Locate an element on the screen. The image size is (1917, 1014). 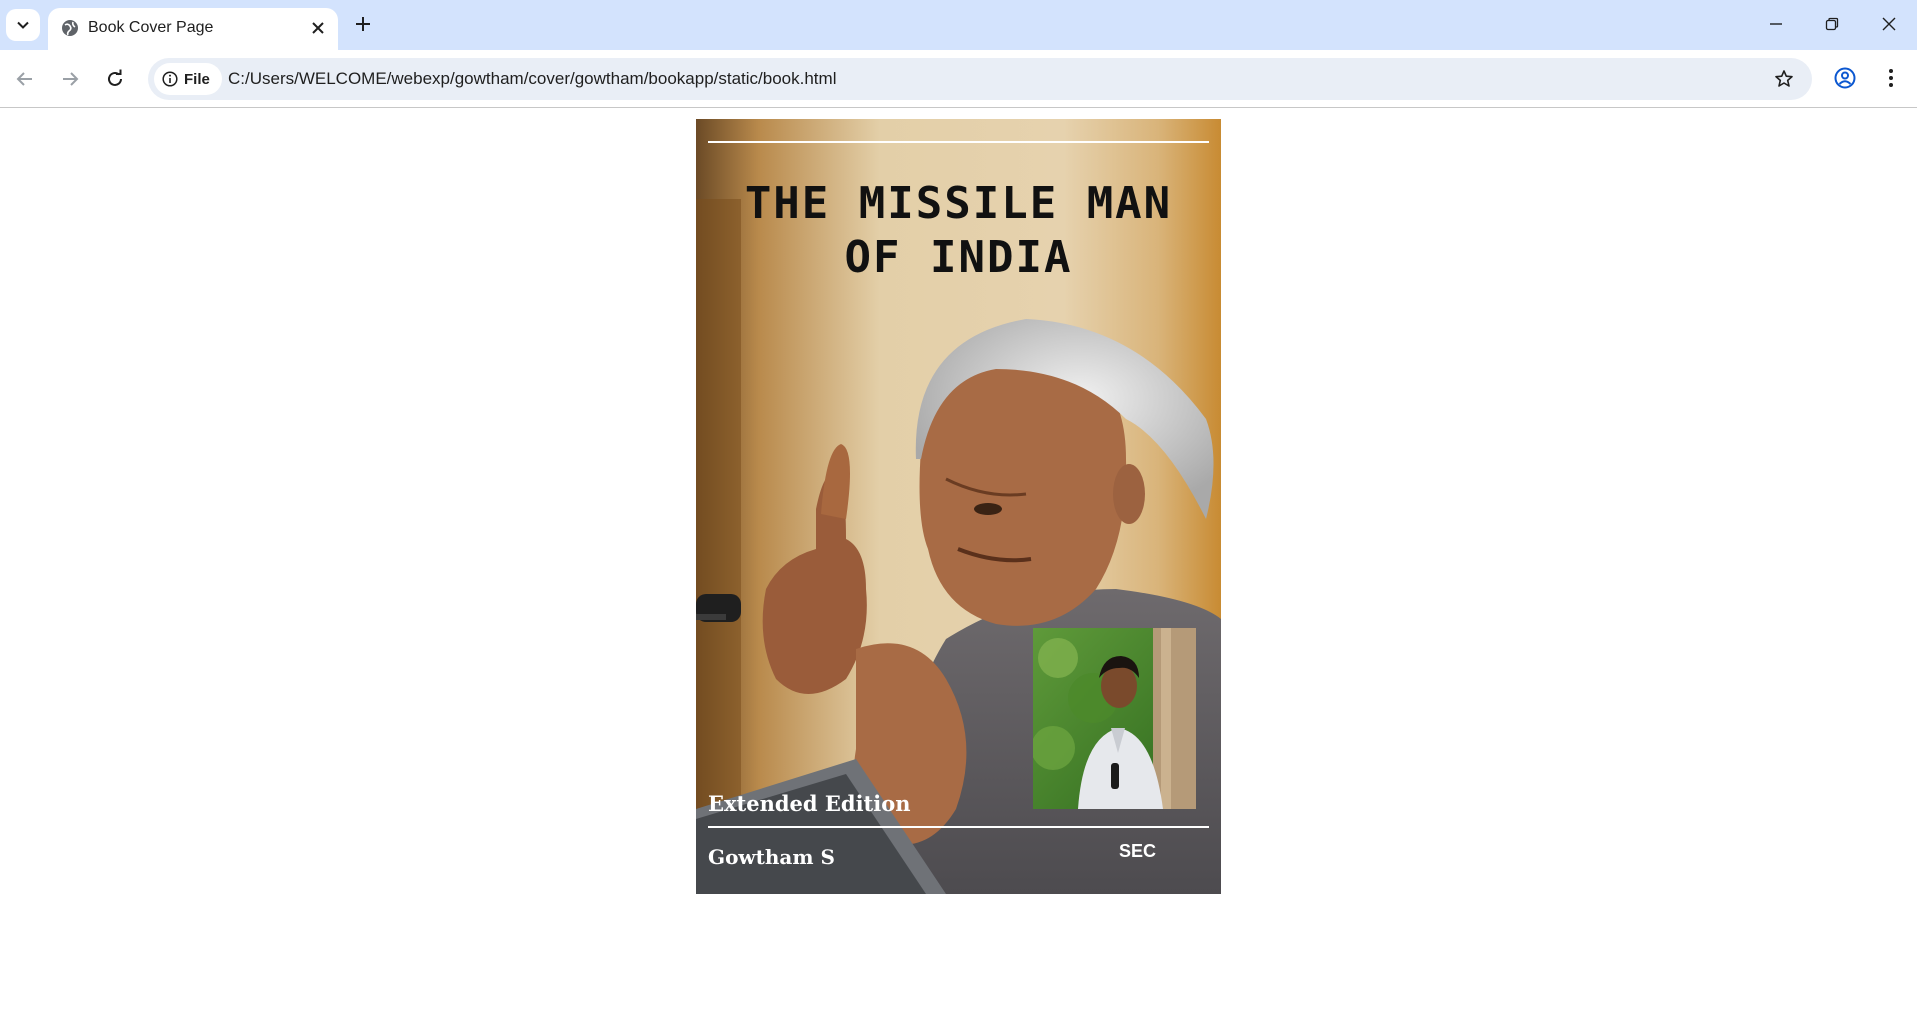
edition-label: Extended Edition is located at coordinates (809, 803).